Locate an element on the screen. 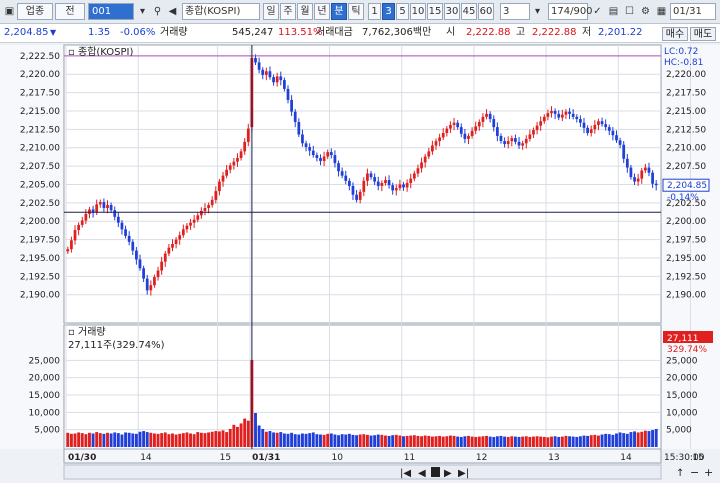 The image size is (720, 483). period-button-5: 틱 is located at coordinates (356, 11).